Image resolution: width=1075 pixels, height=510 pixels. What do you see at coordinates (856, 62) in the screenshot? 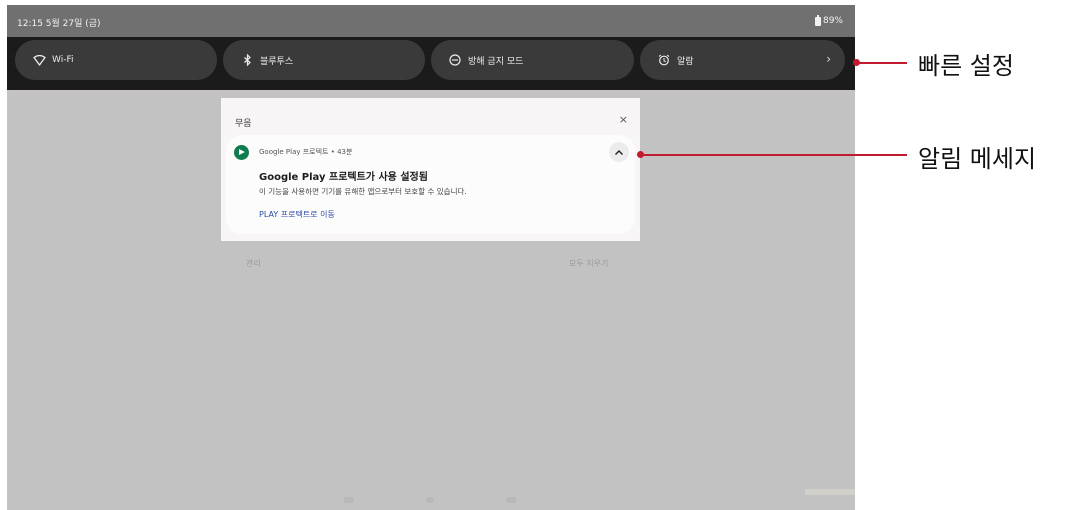
I see `quick-settings-callout-dot` at bounding box center [856, 62].